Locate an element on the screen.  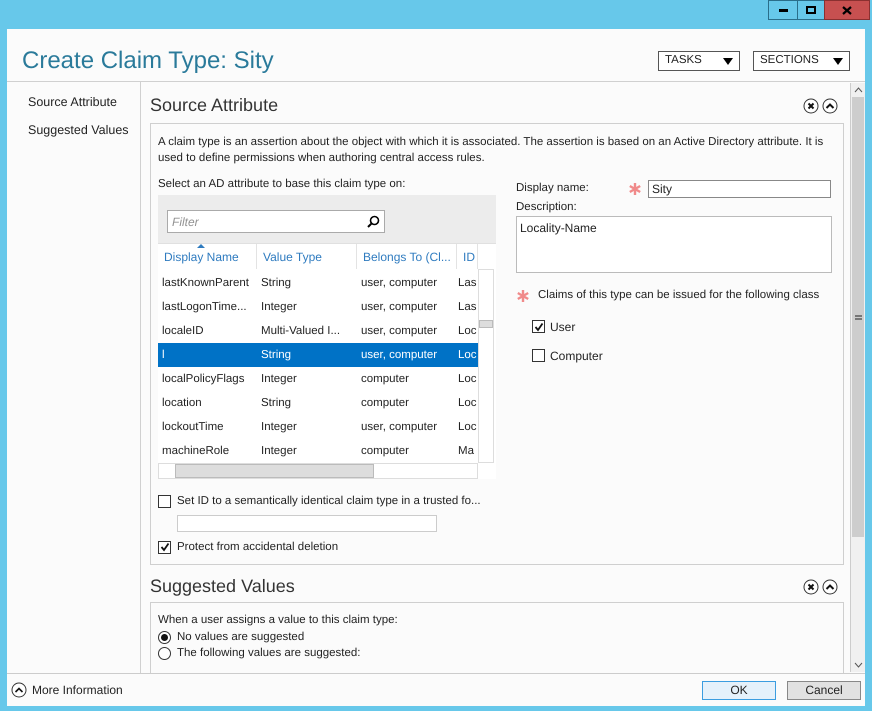
filter-field: Filter is located at coordinates (262, 221).